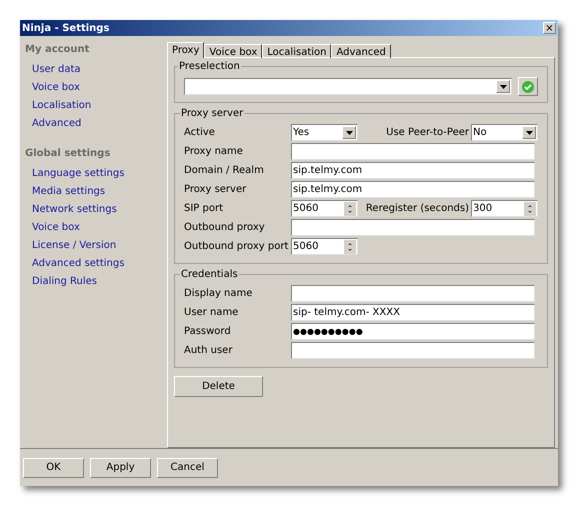  Describe the element at coordinates (324, 132) in the screenshot. I see `dropdown-field: Yes` at that location.